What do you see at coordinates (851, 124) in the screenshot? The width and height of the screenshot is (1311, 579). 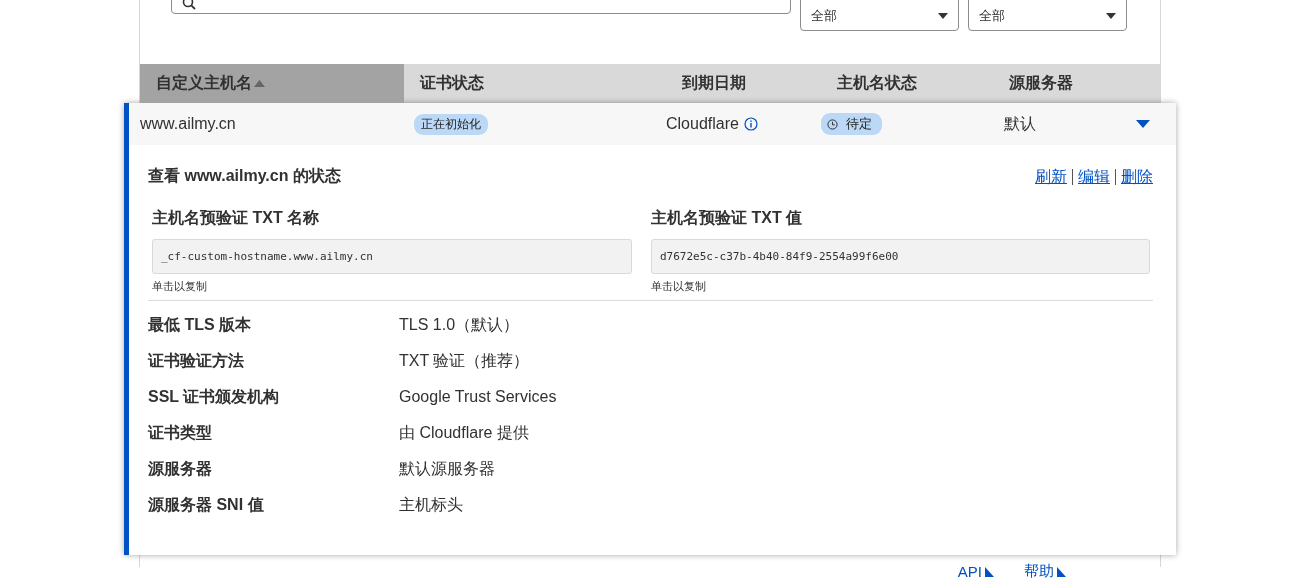 I see `status-badge: 待定` at bounding box center [851, 124].